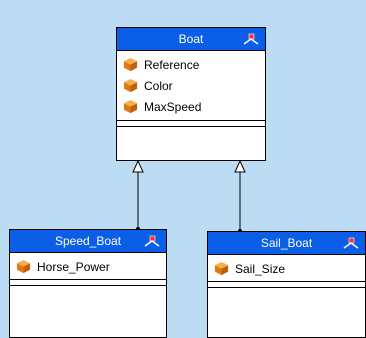 The height and width of the screenshot is (338, 366). What do you see at coordinates (194, 85) in the screenshot?
I see `attribute-row: Color` at bounding box center [194, 85].